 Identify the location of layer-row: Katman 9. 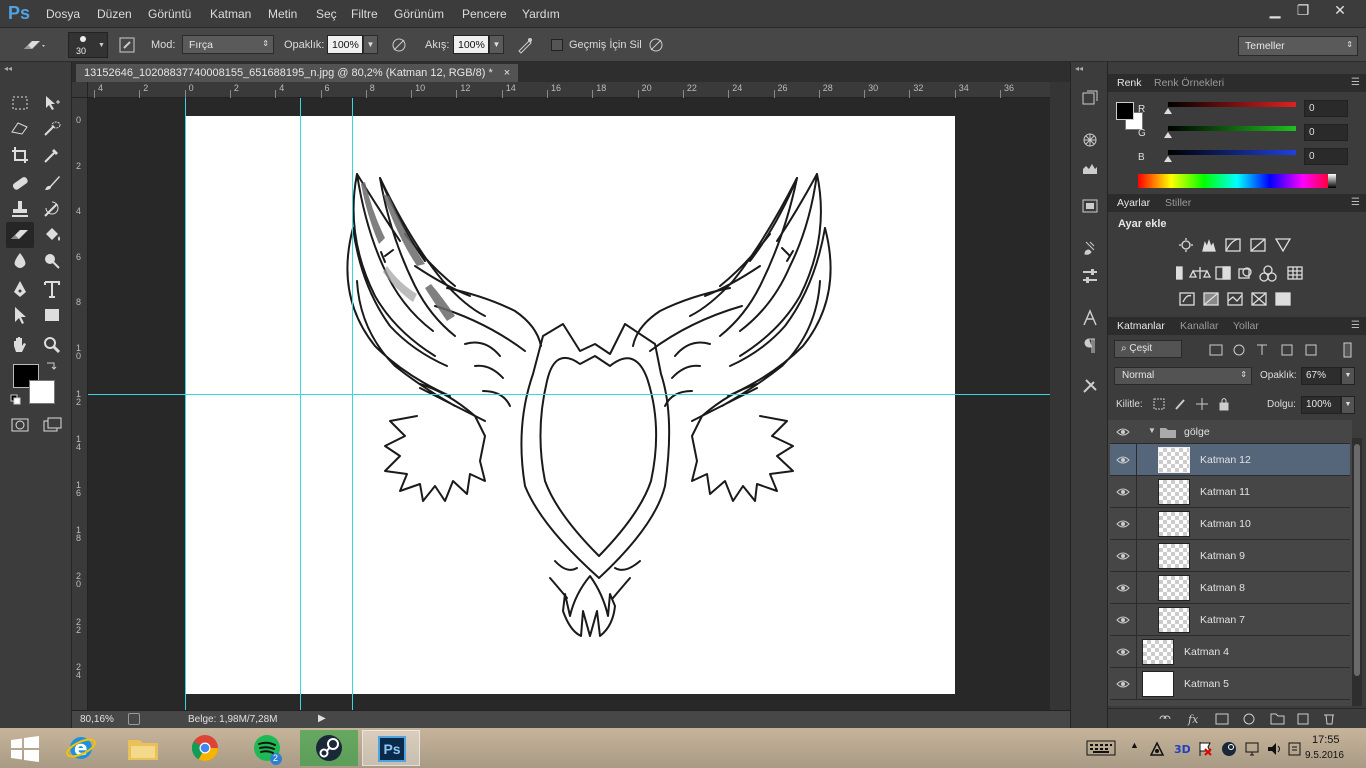
(1230, 556).